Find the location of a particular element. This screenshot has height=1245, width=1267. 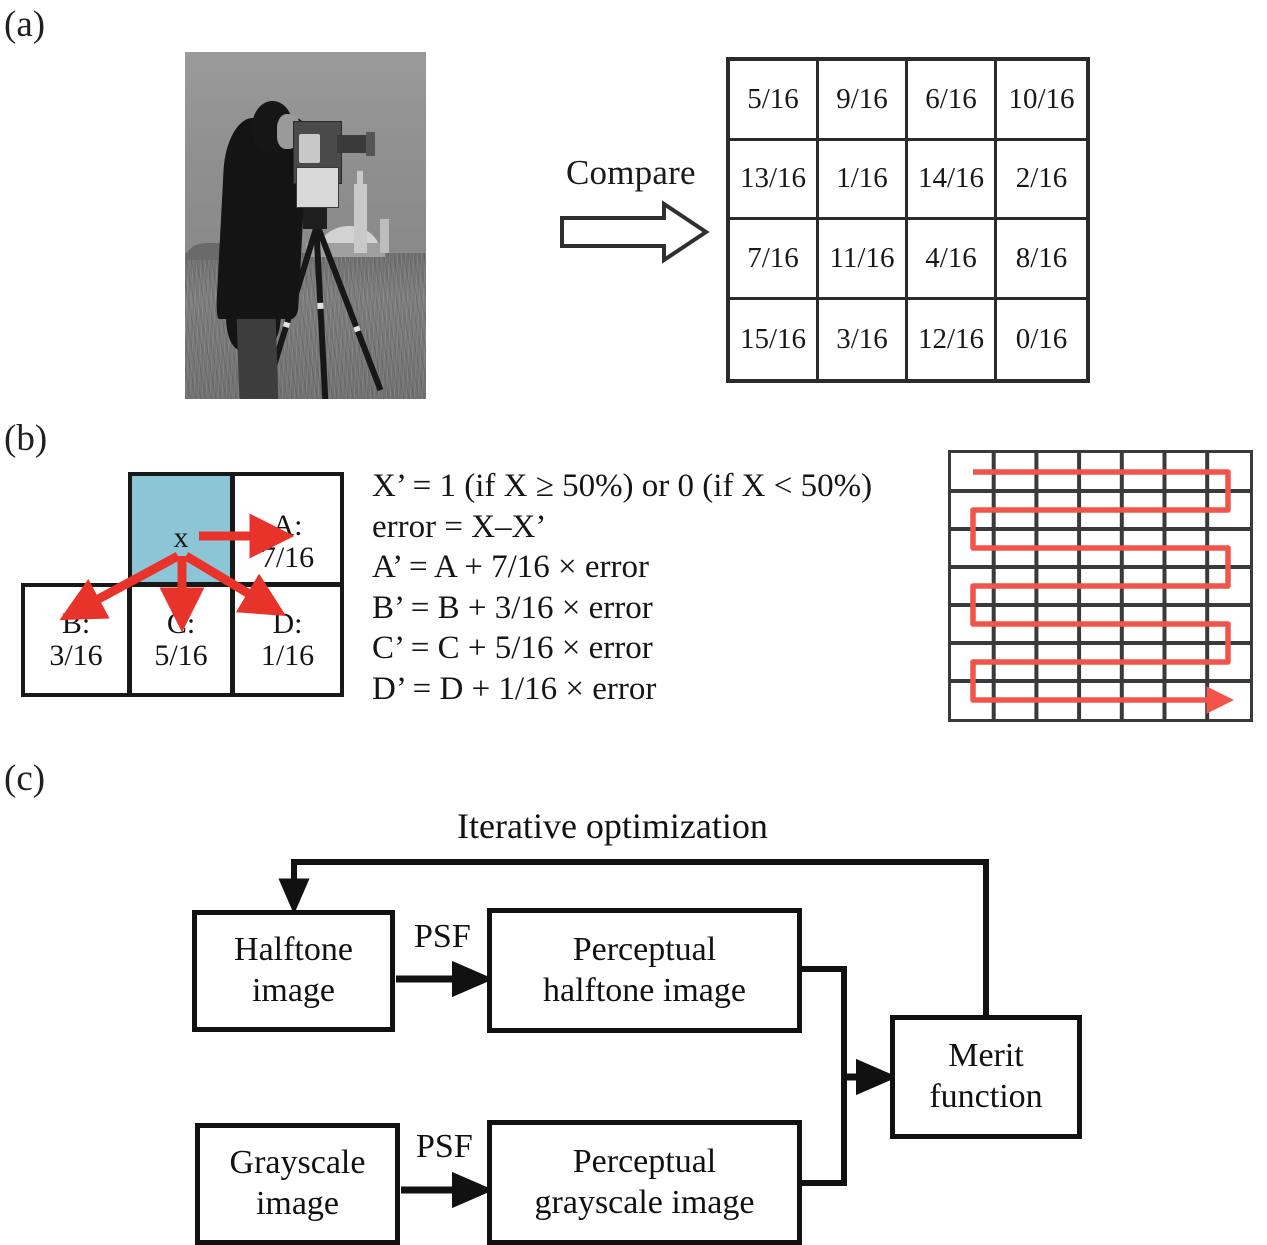

box-grayscale-image: Grayscale image is located at coordinates (297, 1184).